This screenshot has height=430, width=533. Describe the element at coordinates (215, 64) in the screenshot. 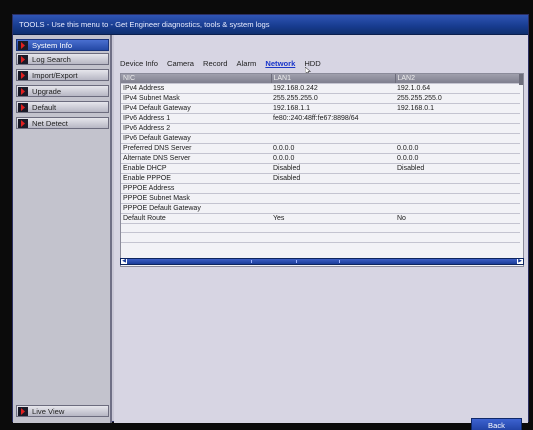

I see `tab-record: Record` at that location.